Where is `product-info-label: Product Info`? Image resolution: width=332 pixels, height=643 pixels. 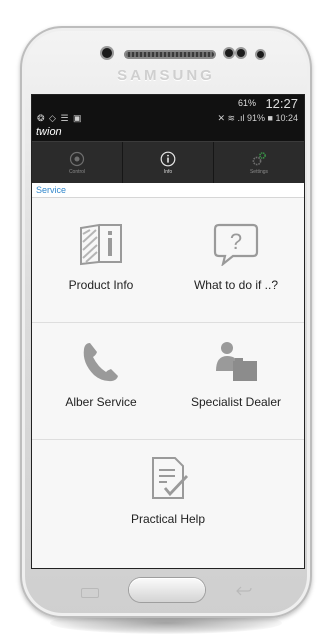 product-info-label: Product Info is located at coordinates (101, 285).